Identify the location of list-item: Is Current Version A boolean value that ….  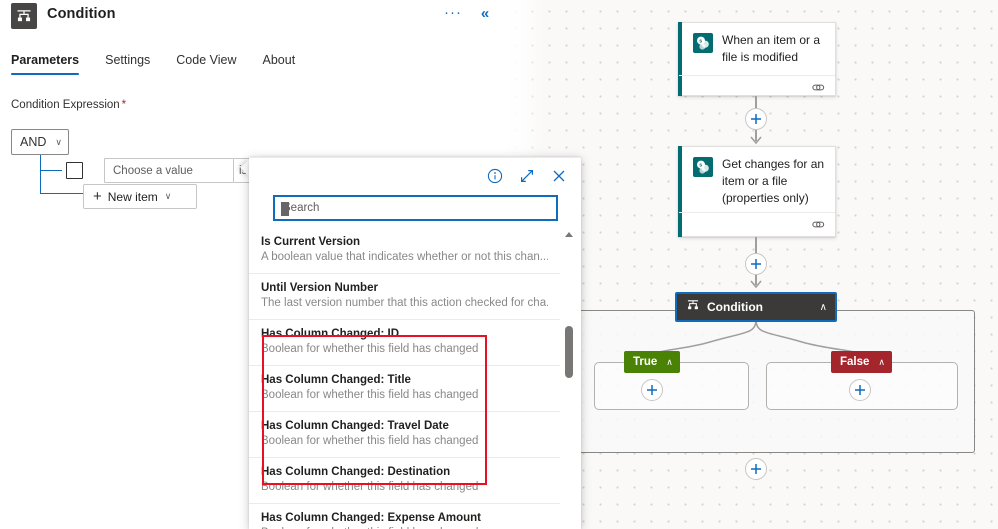
(404, 251).